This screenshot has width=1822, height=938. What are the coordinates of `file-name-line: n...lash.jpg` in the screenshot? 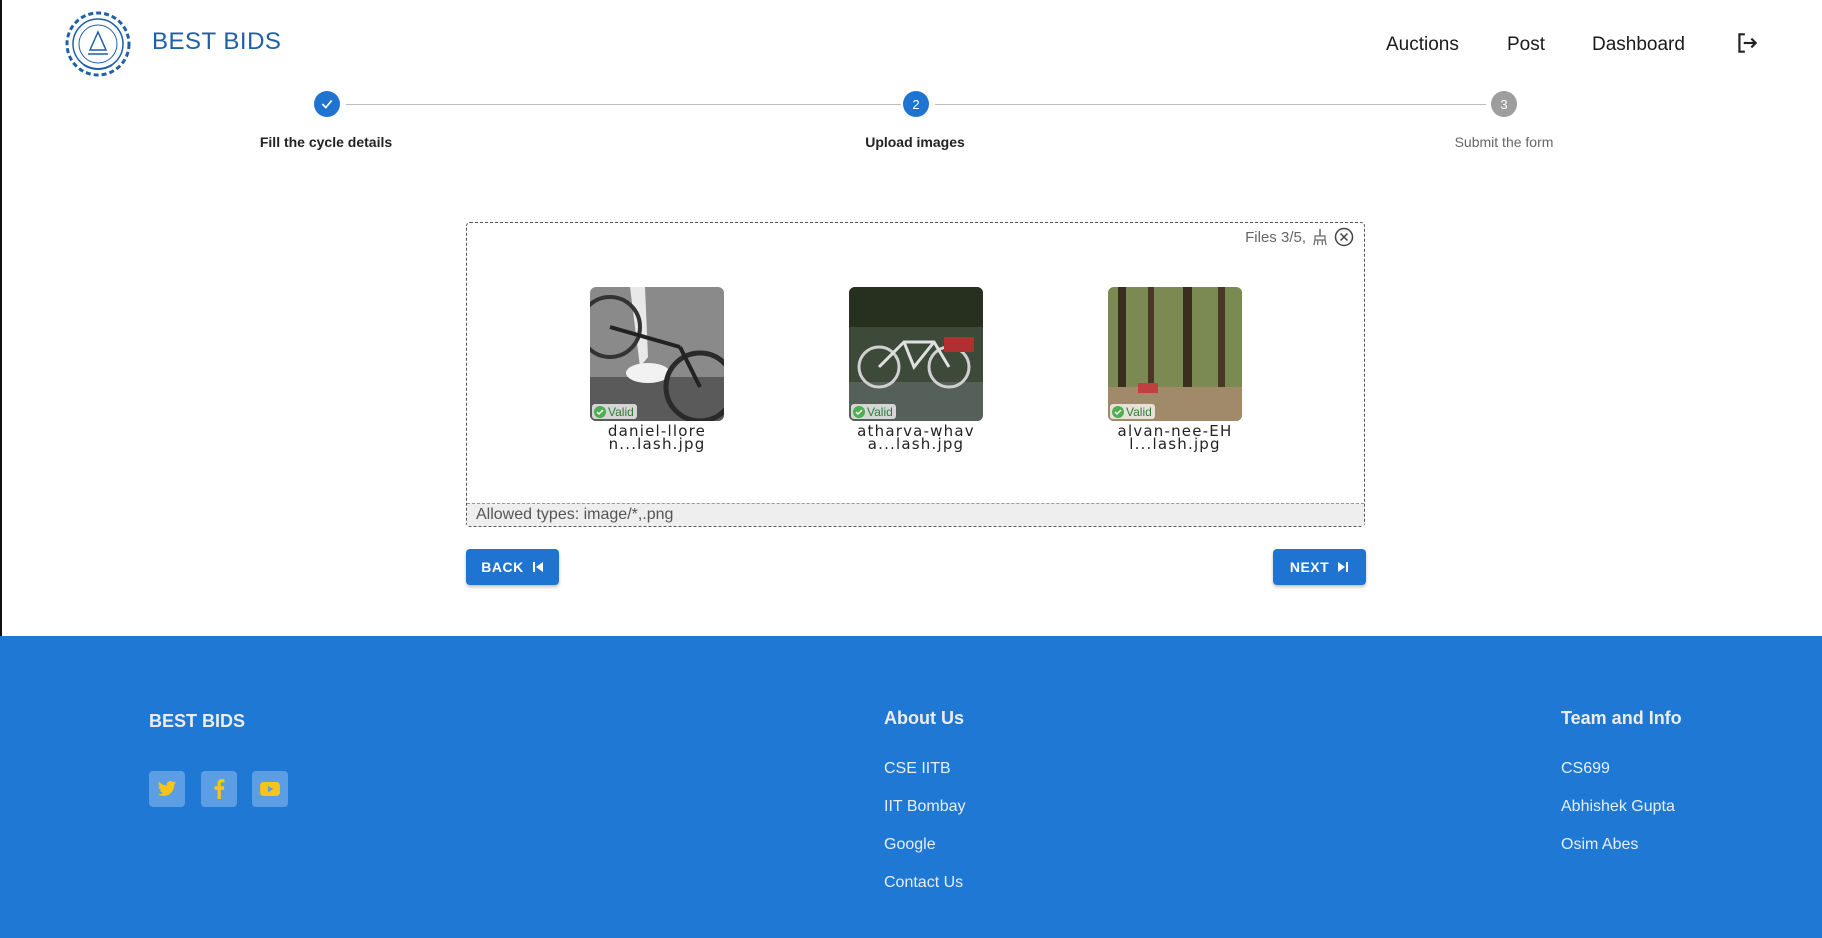 It's located at (657, 444).